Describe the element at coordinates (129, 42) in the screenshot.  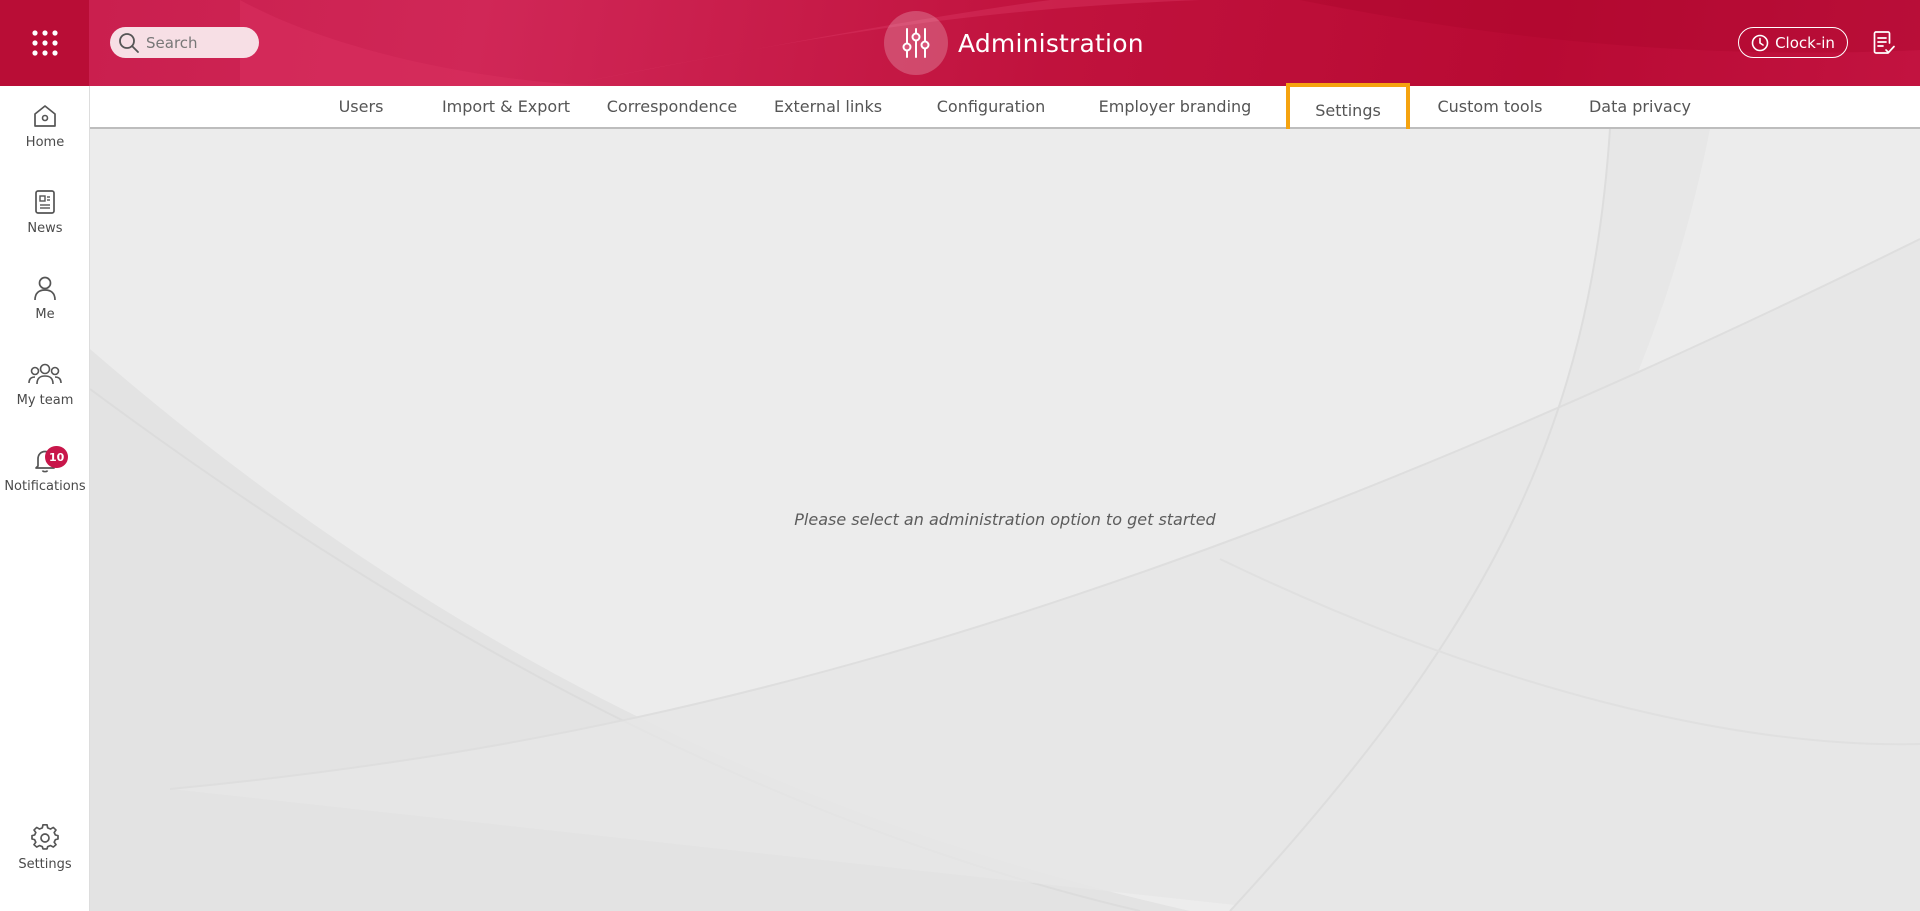
I see `search-icon` at that location.